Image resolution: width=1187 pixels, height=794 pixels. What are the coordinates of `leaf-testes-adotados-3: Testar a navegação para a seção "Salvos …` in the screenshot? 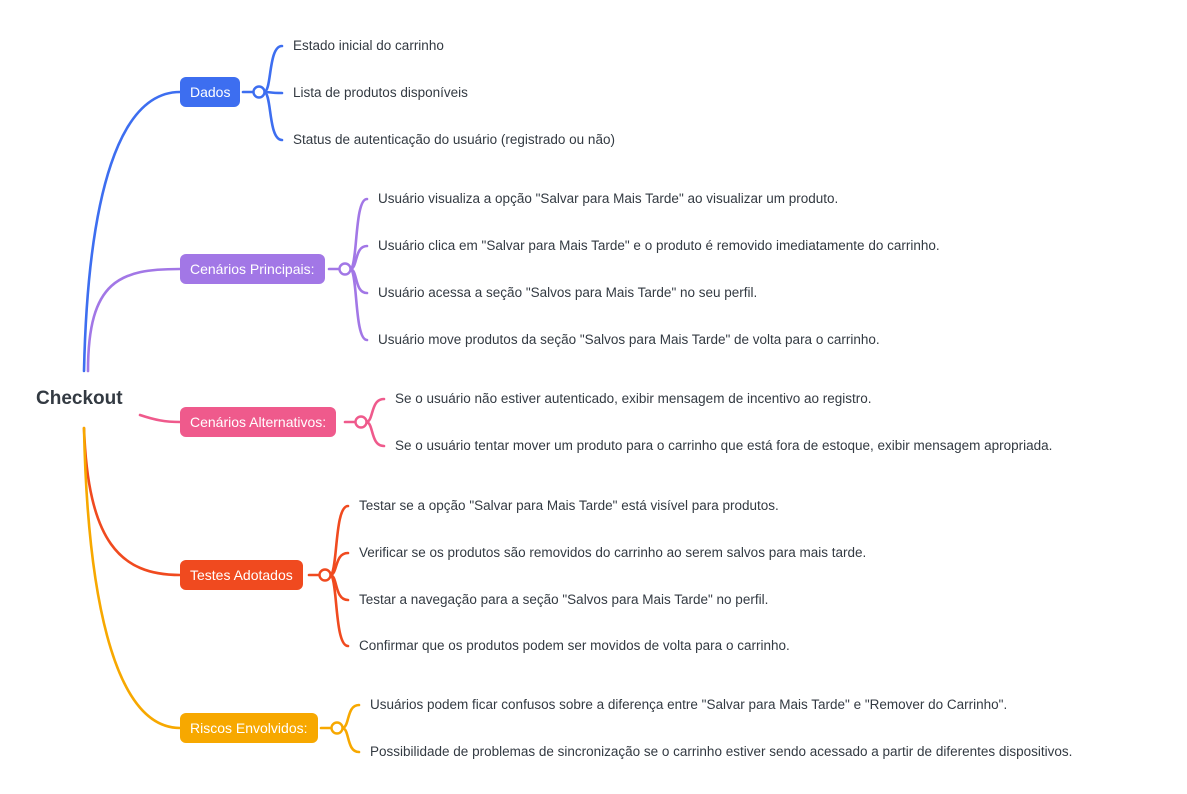 It's located at (563, 600).